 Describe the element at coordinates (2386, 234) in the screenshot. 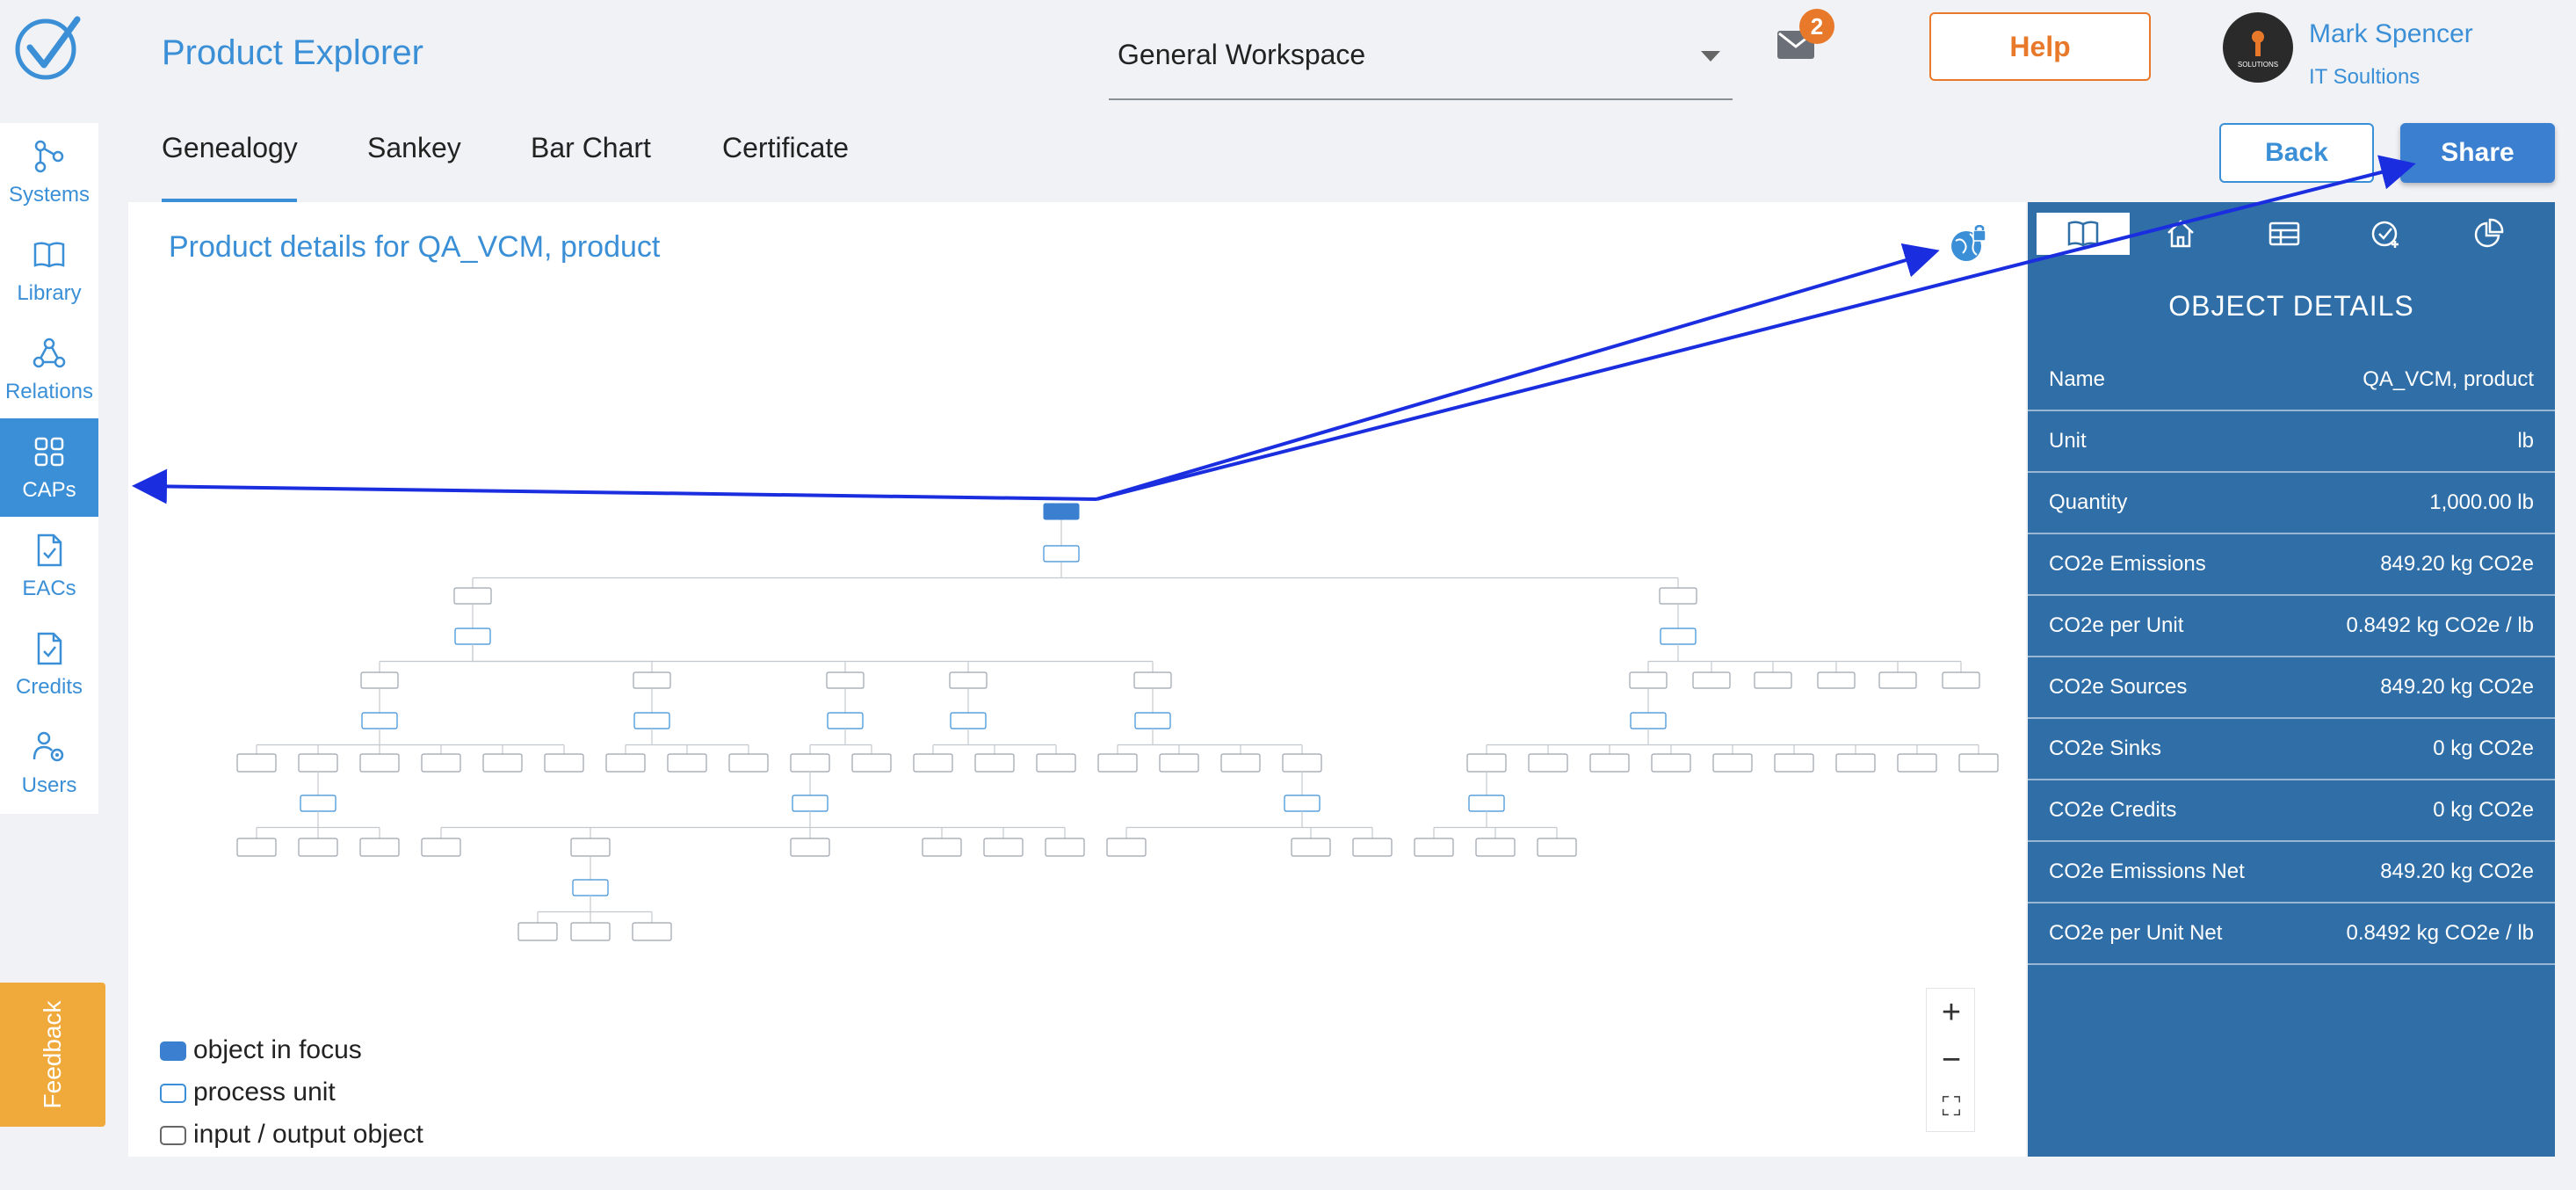

I see `details-tab-check-plus` at that location.